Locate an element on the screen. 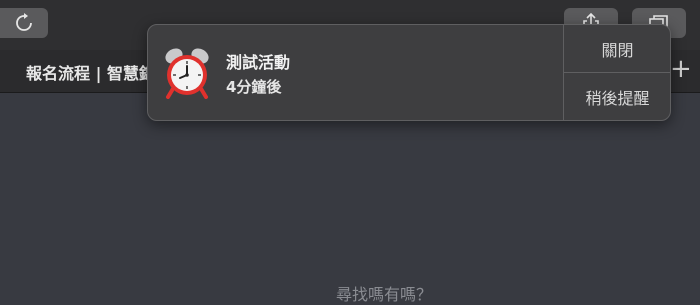 This screenshot has height=305, width=700. alarm-clock-icon is located at coordinates (187, 73).